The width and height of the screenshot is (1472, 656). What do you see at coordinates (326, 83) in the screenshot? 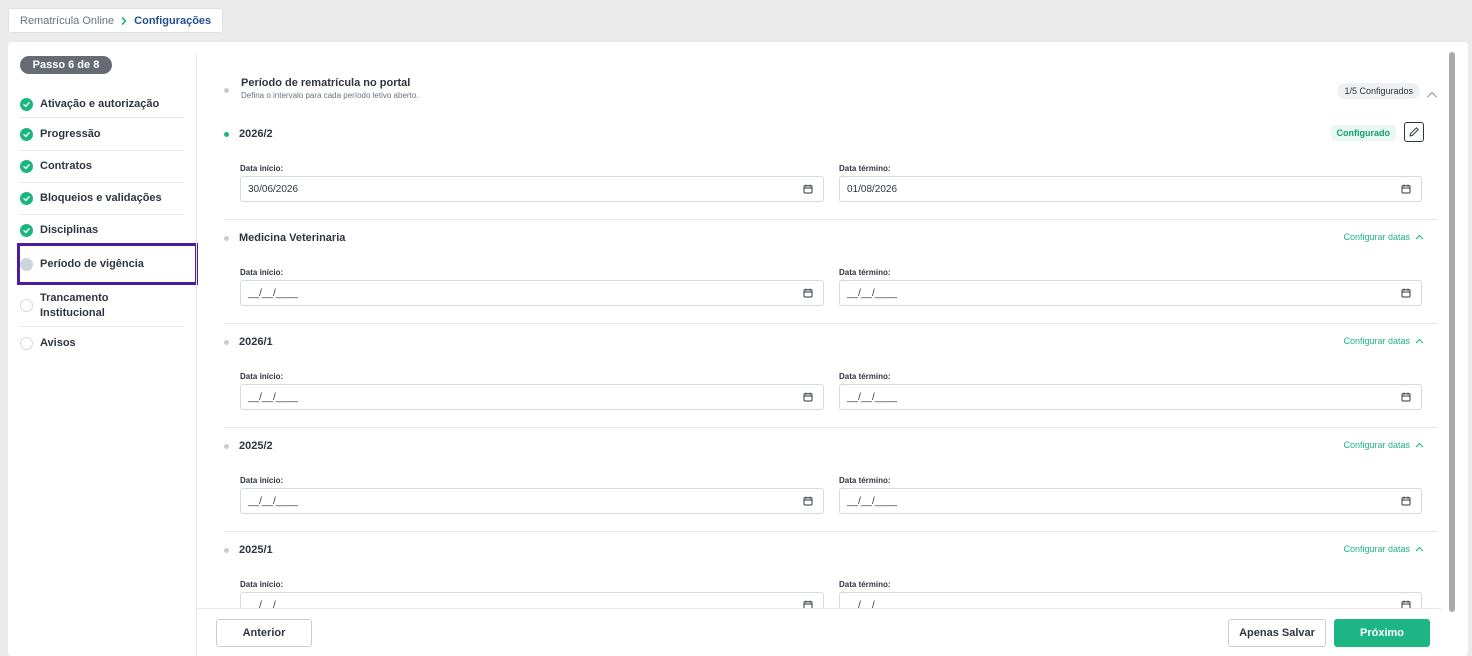
I see `section-title: Período de rematrícula no portal` at bounding box center [326, 83].